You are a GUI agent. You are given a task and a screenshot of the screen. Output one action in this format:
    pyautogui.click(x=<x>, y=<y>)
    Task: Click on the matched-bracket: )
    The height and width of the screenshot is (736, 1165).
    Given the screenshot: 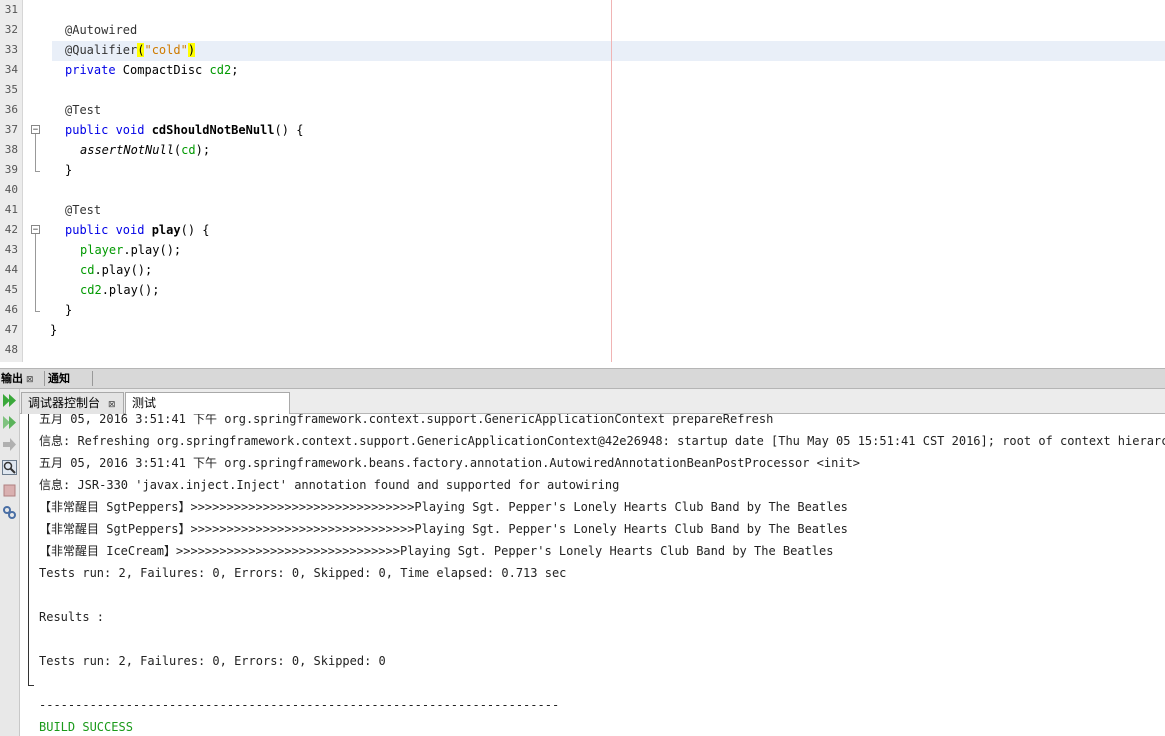 What is the action you would take?
    pyautogui.click(x=191, y=50)
    